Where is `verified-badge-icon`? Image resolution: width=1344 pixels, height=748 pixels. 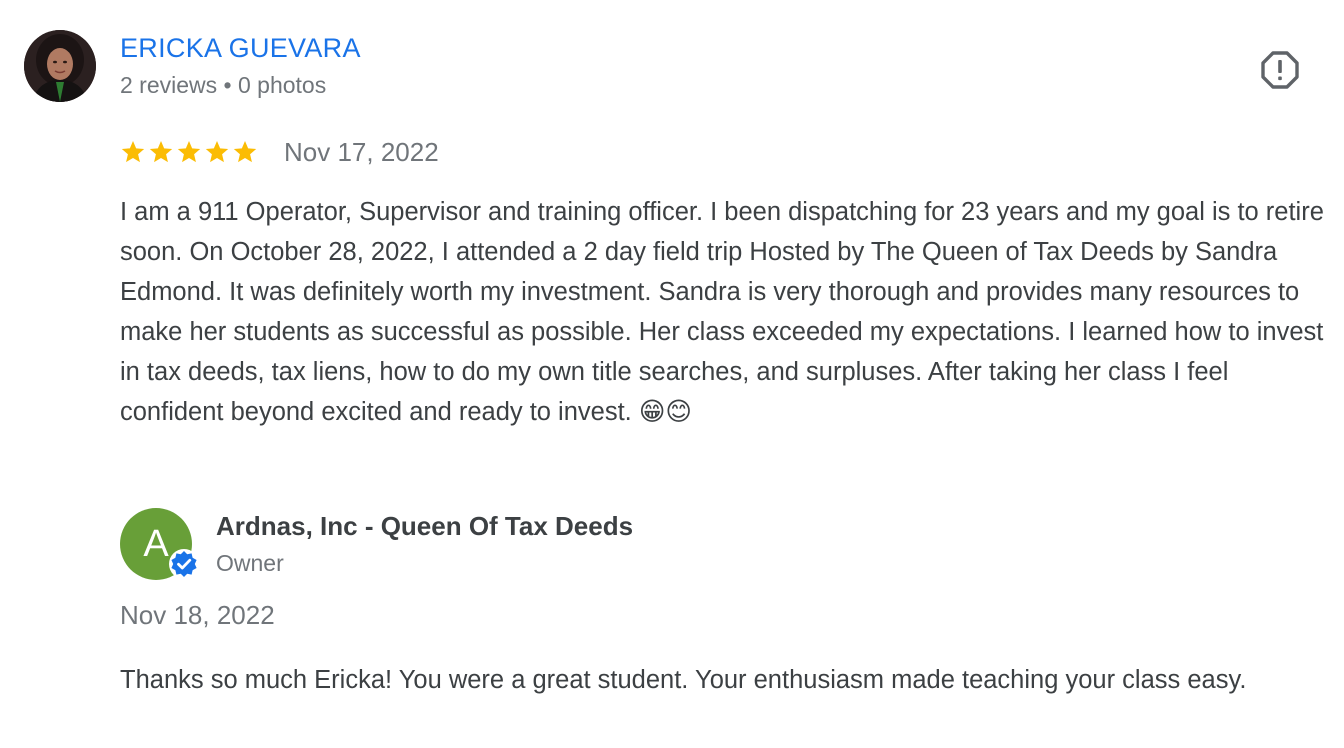 verified-badge-icon is located at coordinates (184, 564).